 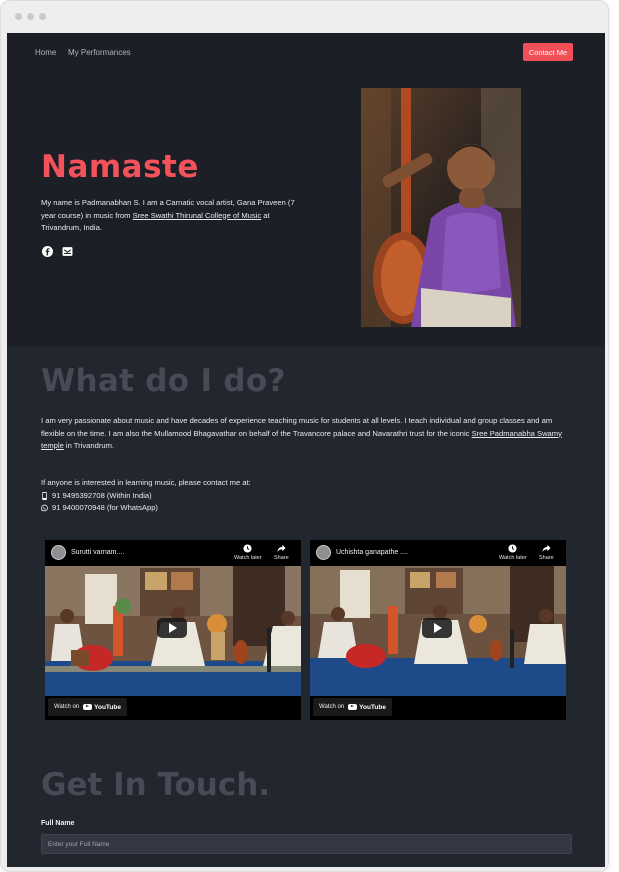 What do you see at coordinates (197, 215) in the screenshot?
I see `college-link: Sree Swathi Thirunal College of Music` at bounding box center [197, 215].